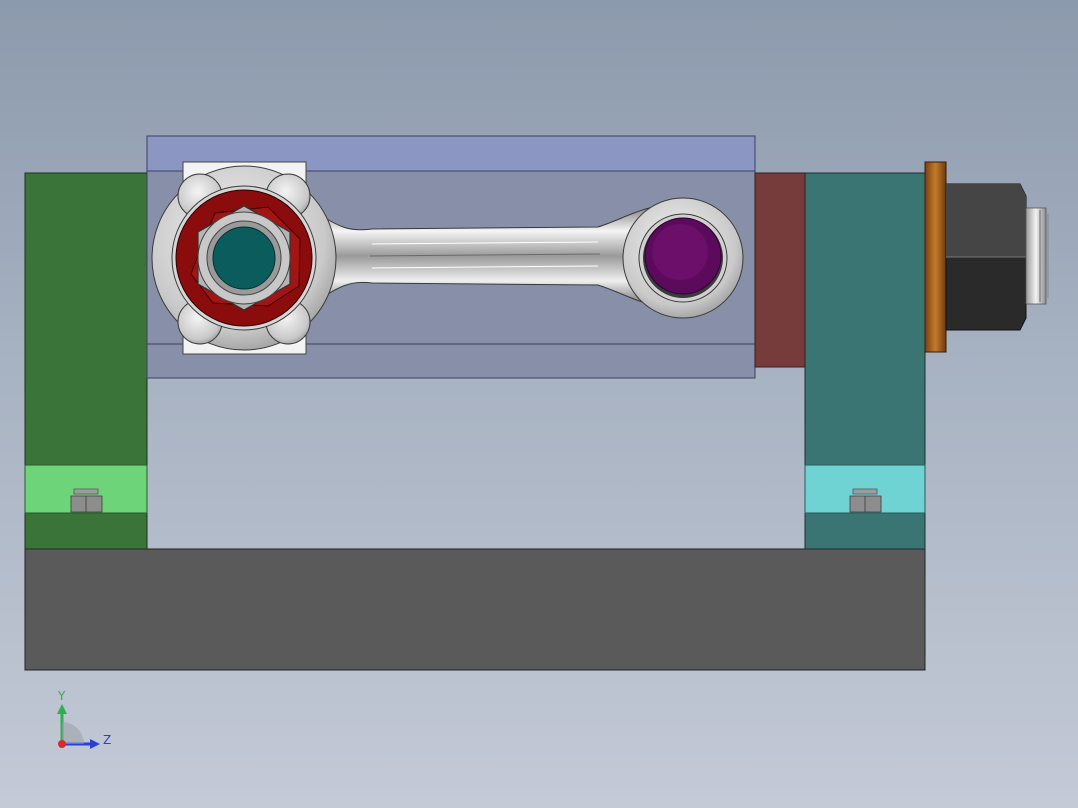  Describe the element at coordinates (935, 257) in the screenshot. I see `clamp-washer` at that location.